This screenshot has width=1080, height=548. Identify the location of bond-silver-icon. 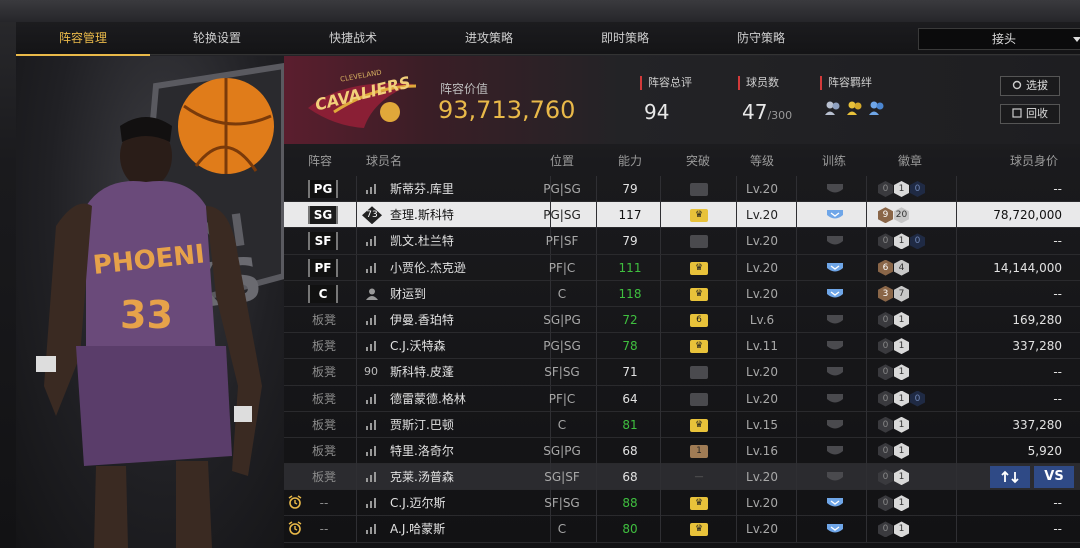
(833, 108).